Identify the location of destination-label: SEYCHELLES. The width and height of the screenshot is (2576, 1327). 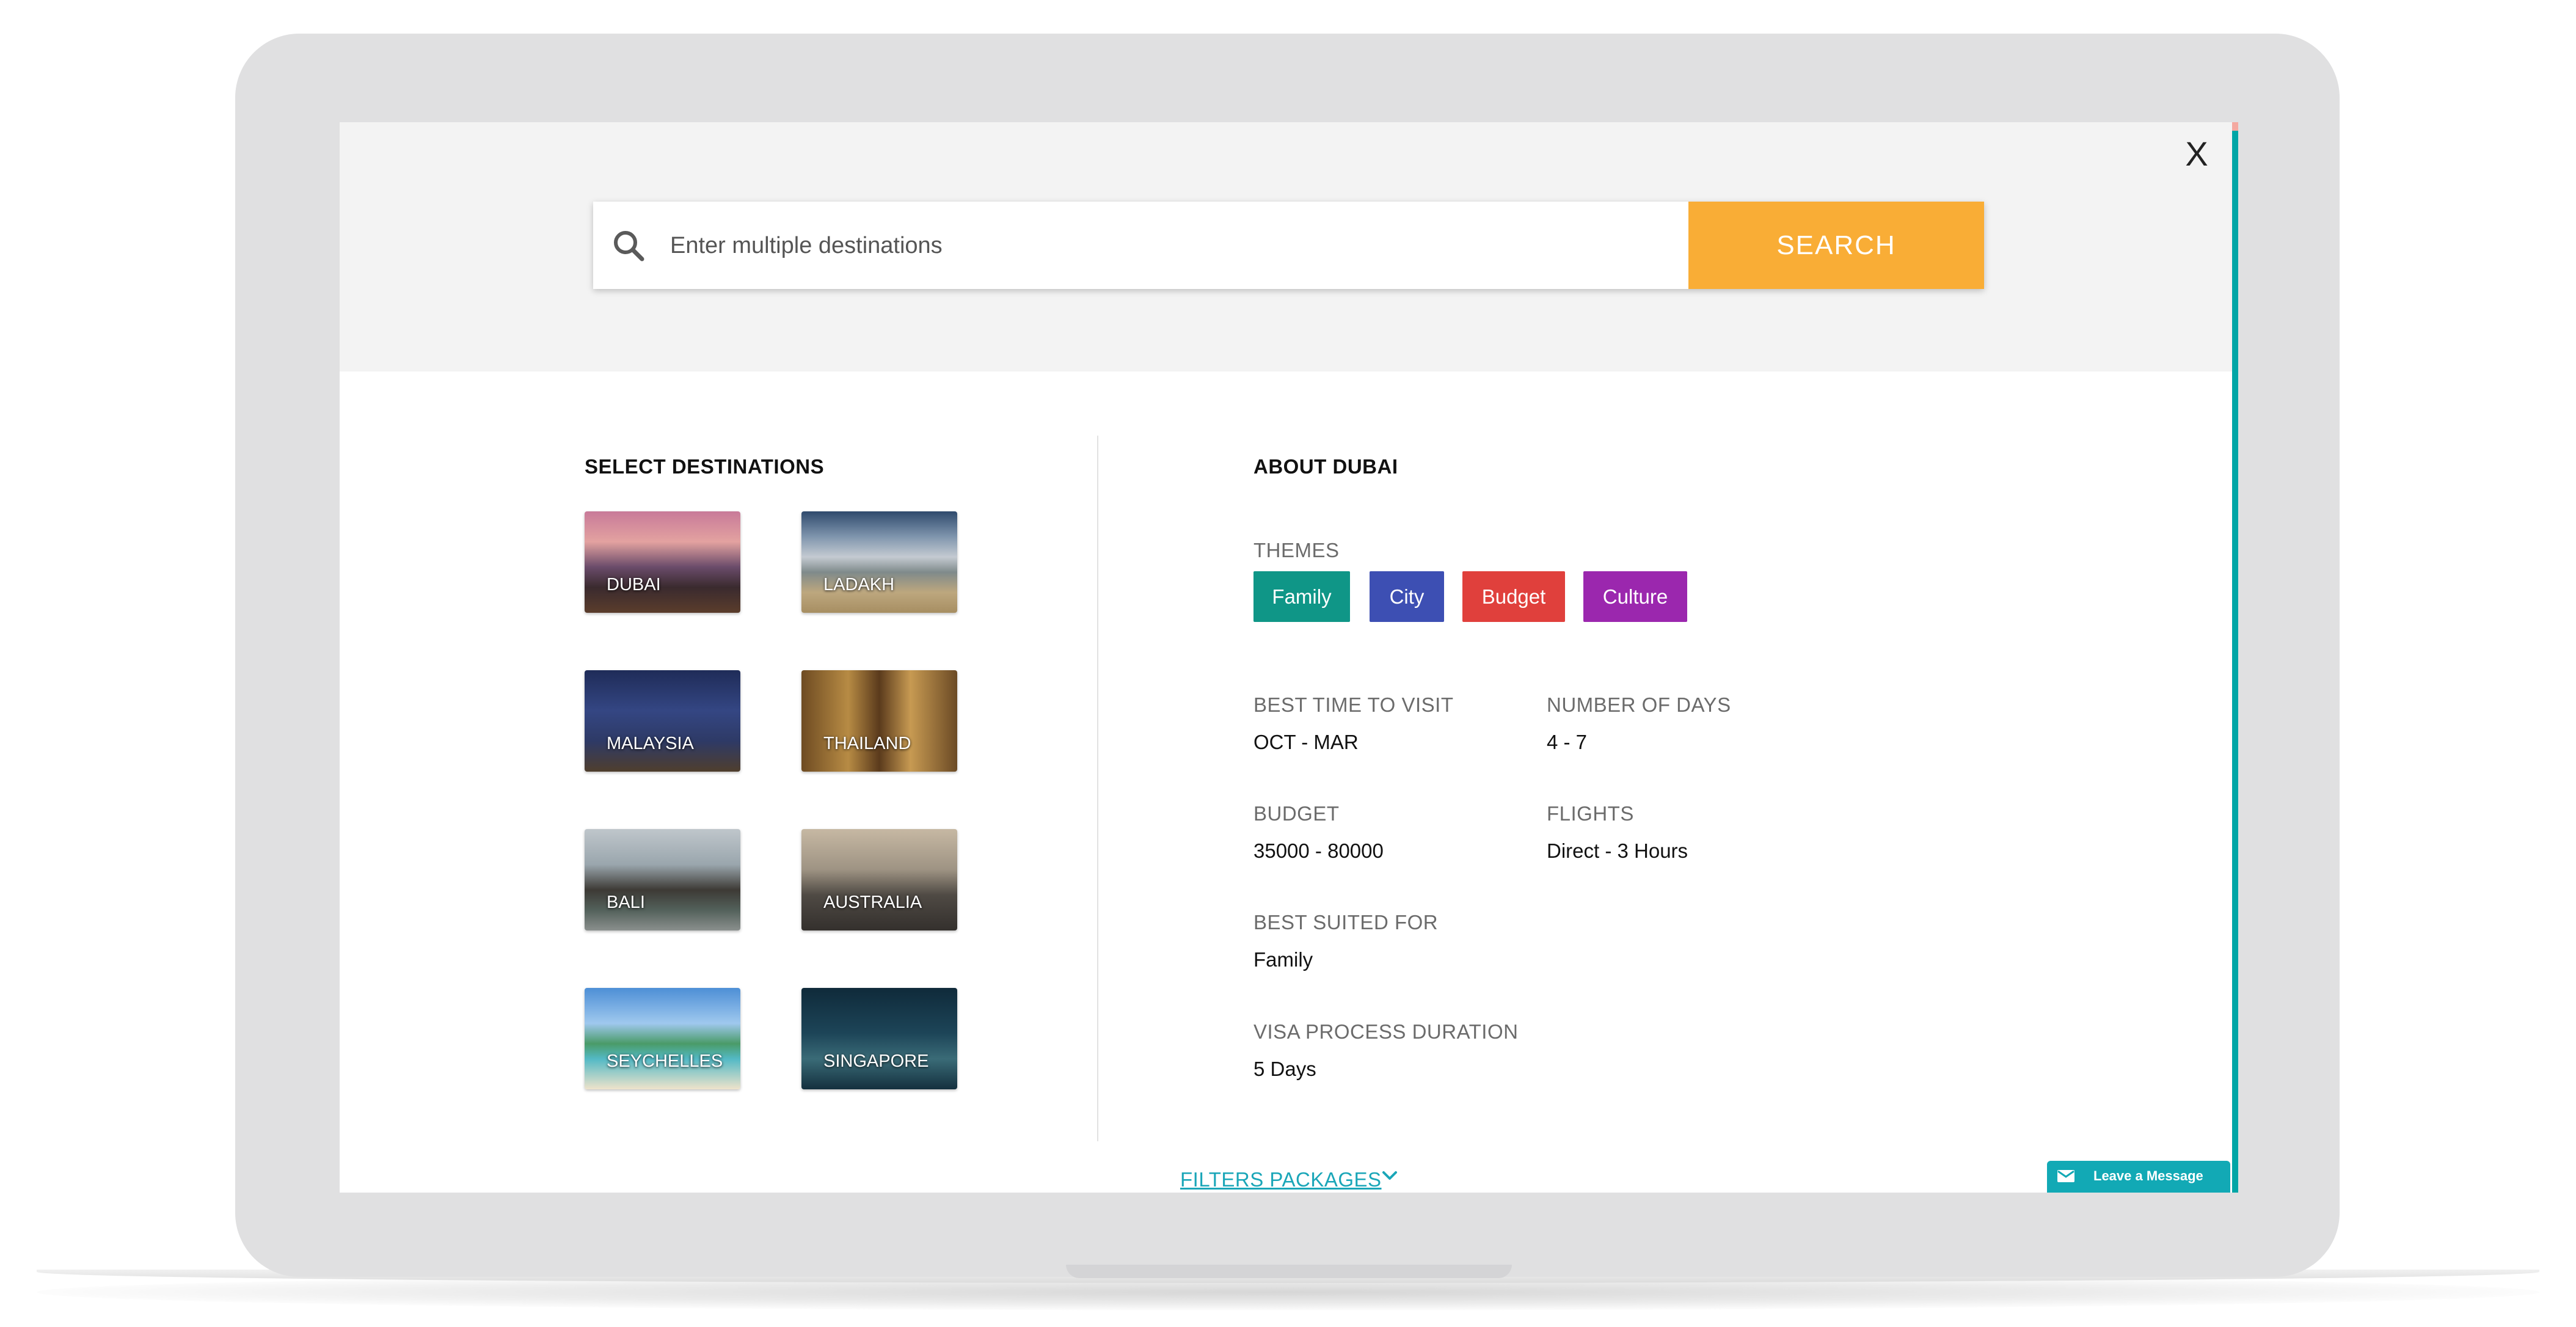
(665, 1061).